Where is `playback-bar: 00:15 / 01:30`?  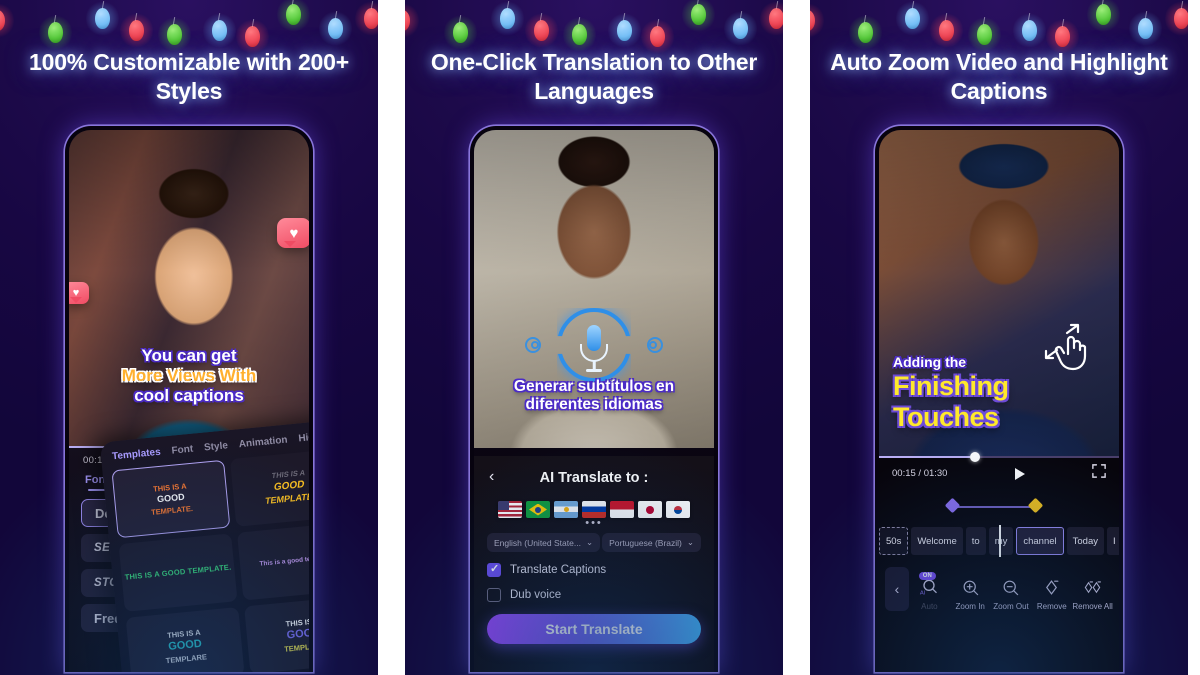 playback-bar: 00:15 / 01:30 is located at coordinates (999, 473).